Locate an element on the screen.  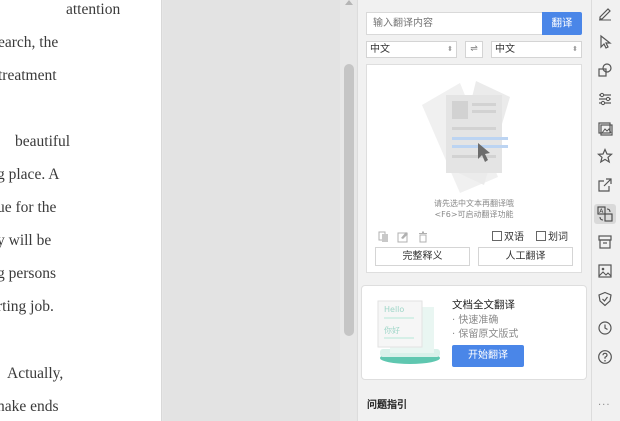
history-icon is located at coordinates (605, 328).